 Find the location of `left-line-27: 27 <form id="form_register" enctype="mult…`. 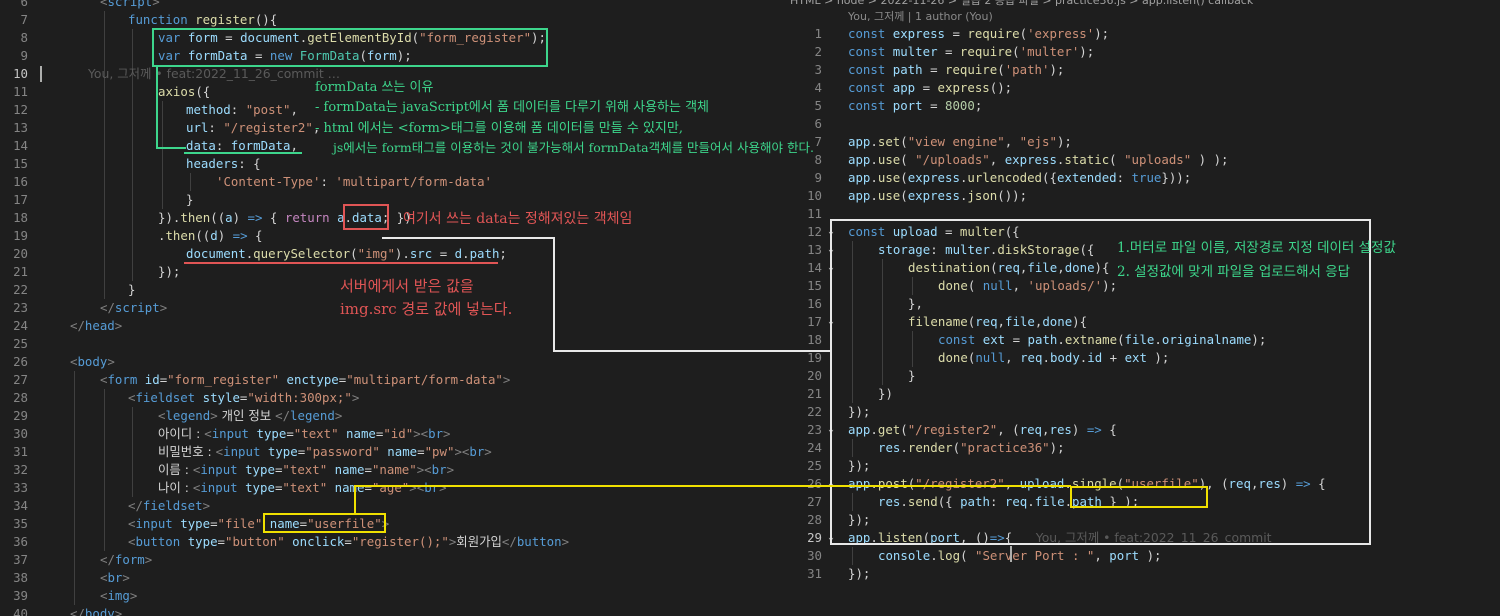

left-line-27: 27 <form id="form_register" enctype="mult… is located at coordinates (395, 380).